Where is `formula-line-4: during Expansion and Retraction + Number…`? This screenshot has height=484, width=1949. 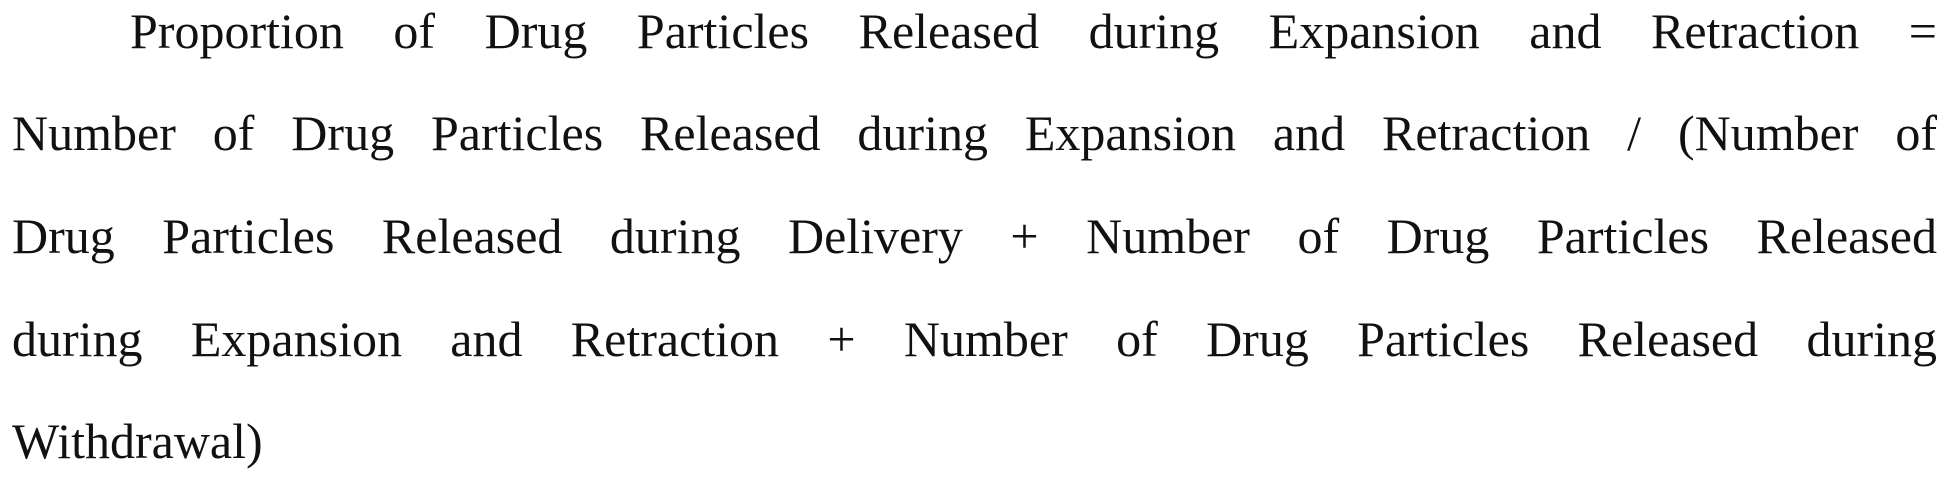 formula-line-4: during Expansion and Retraction + Number… is located at coordinates (974, 339).